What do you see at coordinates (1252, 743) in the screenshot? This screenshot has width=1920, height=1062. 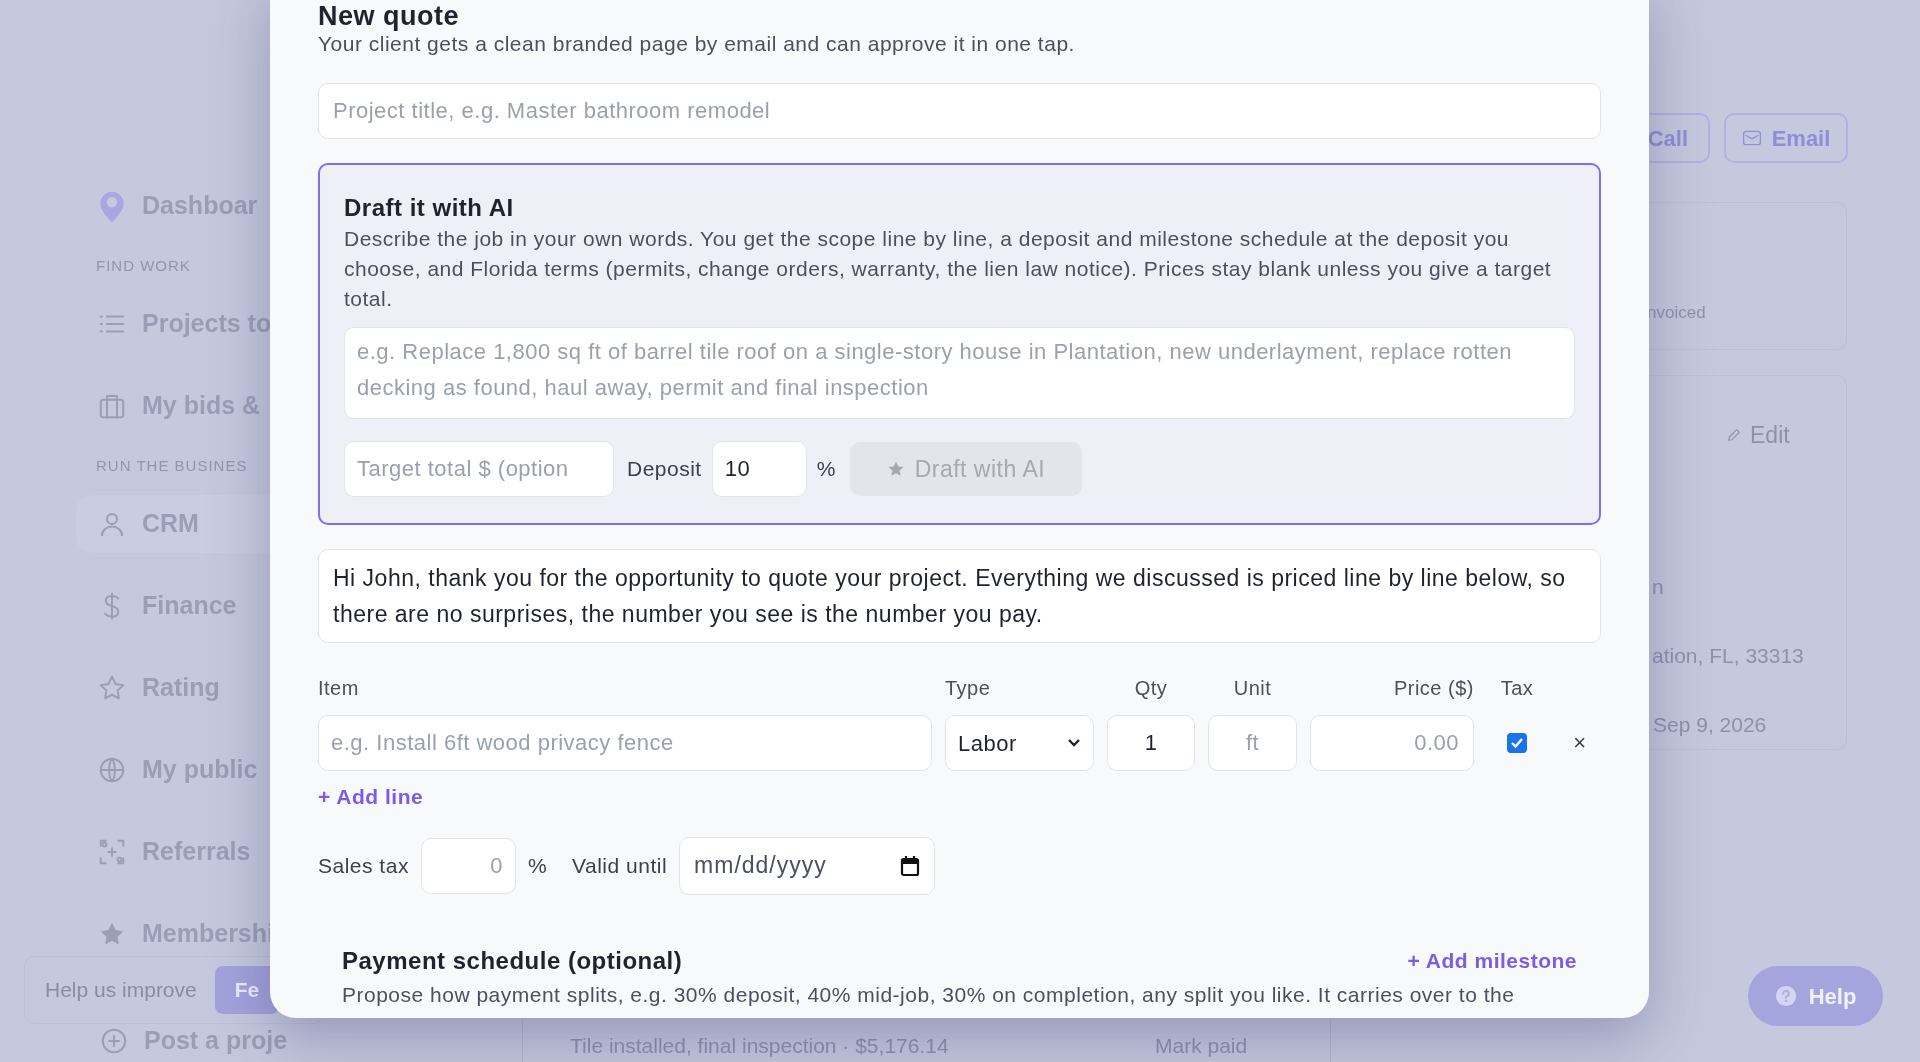 I see `unit-field: ft` at bounding box center [1252, 743].